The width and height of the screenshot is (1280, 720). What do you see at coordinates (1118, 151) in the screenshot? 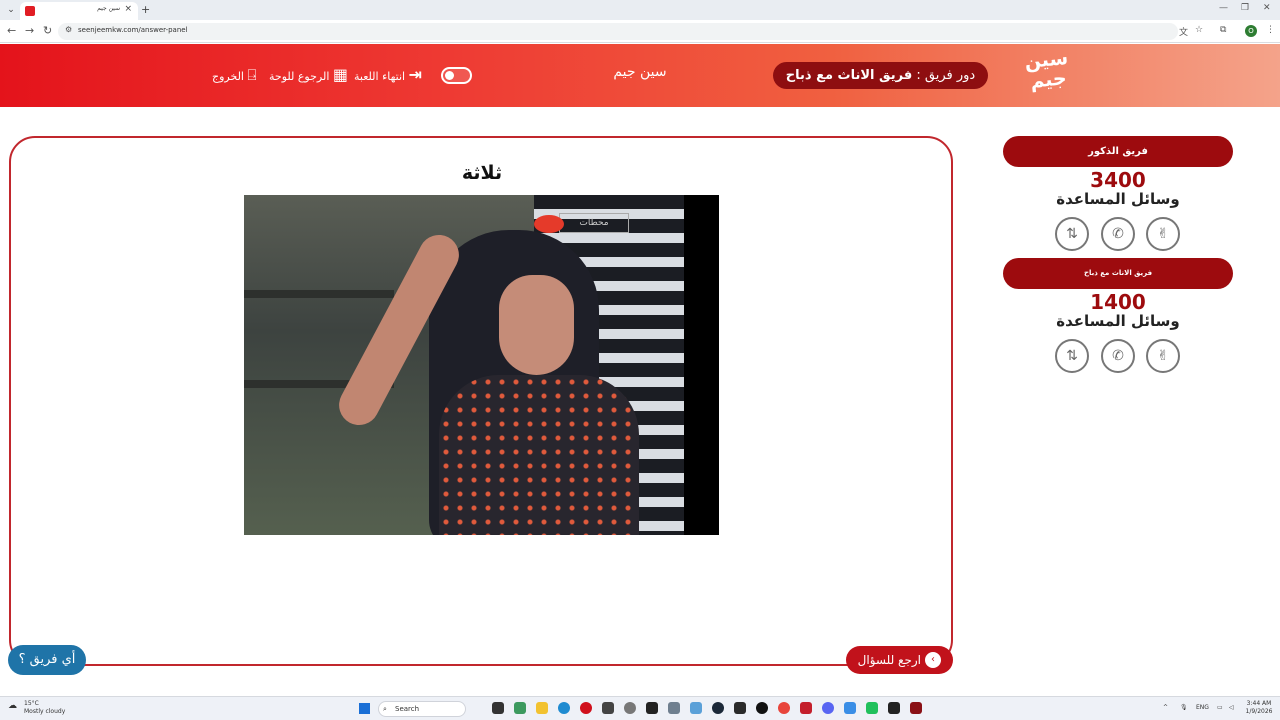
I see `team-1-name: فريق الذكور` at bounding box center [1118, 151].